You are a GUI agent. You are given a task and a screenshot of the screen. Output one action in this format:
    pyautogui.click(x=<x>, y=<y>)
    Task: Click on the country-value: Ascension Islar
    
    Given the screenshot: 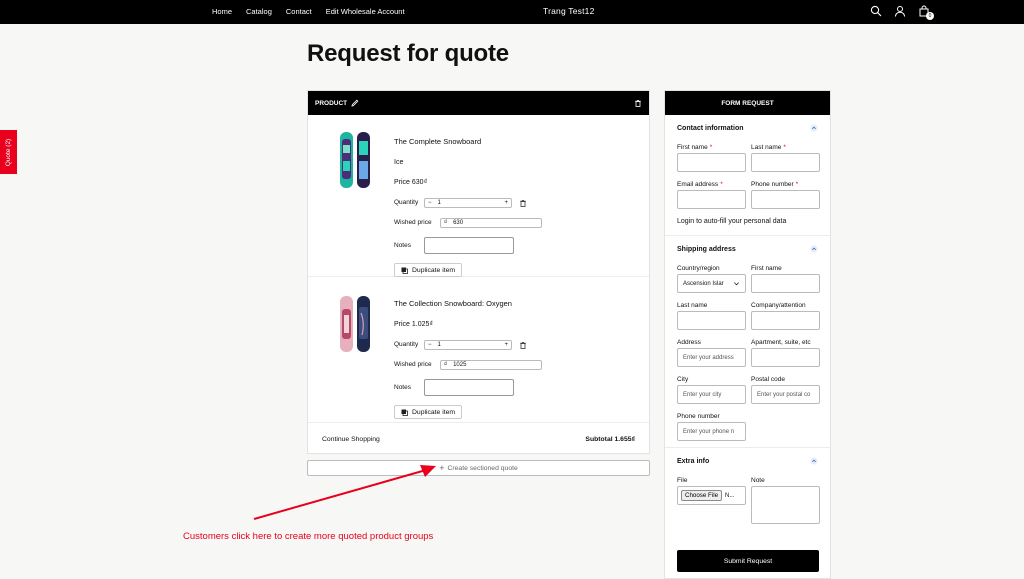 What is the action you would take?
    pyautogui.click(x=703, y=283)
    